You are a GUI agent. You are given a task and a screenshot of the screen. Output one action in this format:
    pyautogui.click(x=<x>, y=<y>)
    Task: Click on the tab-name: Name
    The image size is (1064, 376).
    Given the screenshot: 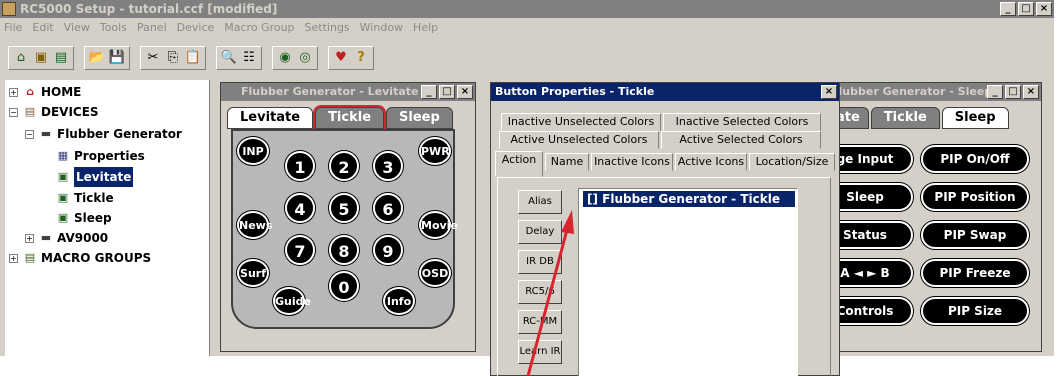 What is the action you would take?
    pyautogui.click(x=567, y=162)
    